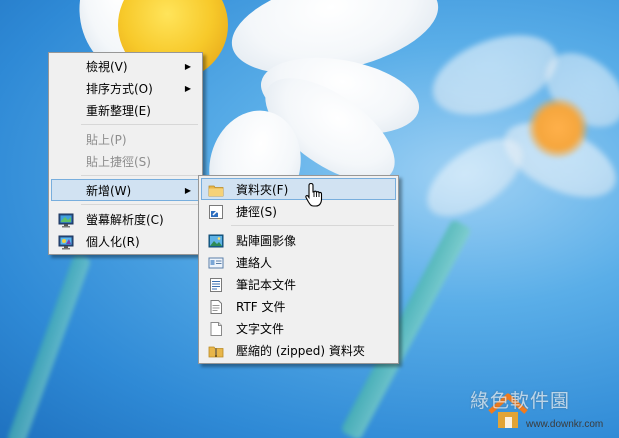 The height and width of the screenshot is (438, 619). Describe the element at coordinates (261, 307) in the screenshot. I see `menu-item-label: RTF 文件` at that location.